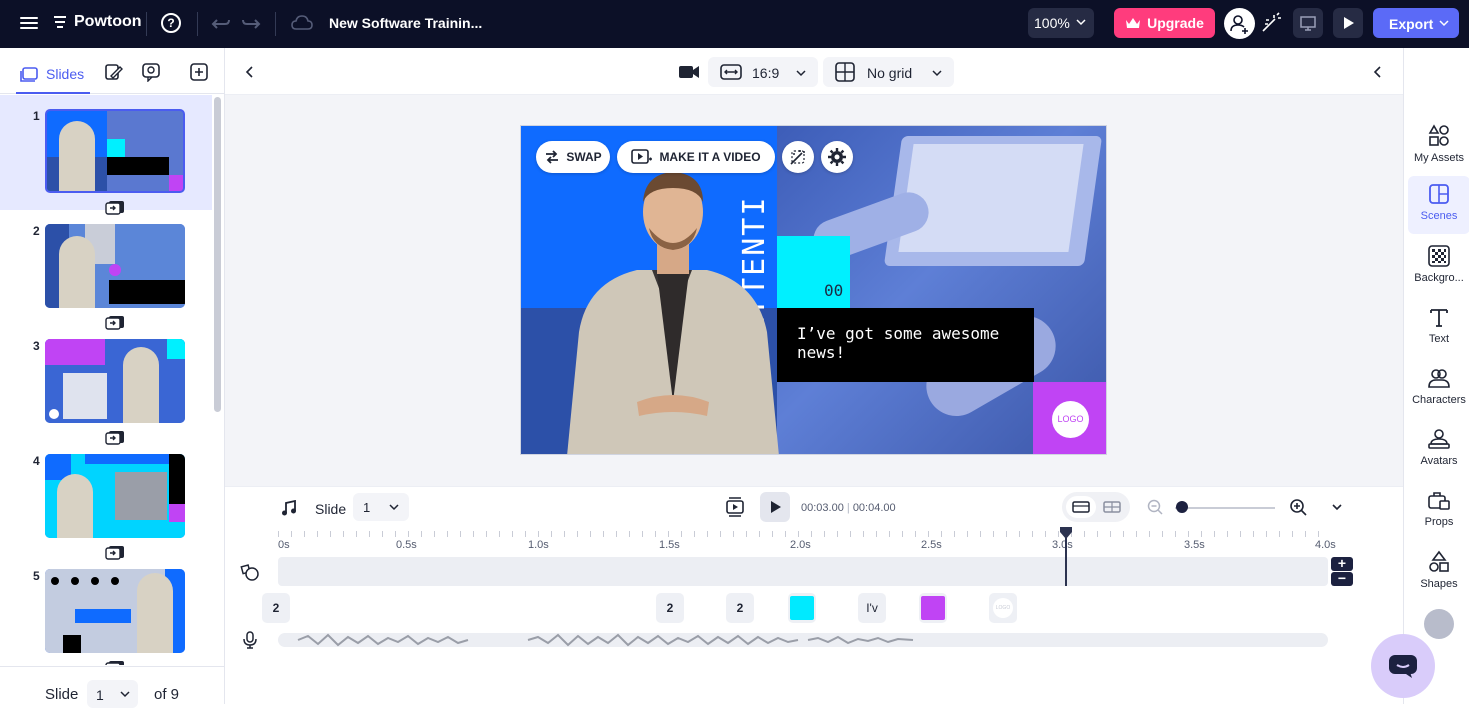  I want to click on magic-wand-icon, so click(1271, 23).